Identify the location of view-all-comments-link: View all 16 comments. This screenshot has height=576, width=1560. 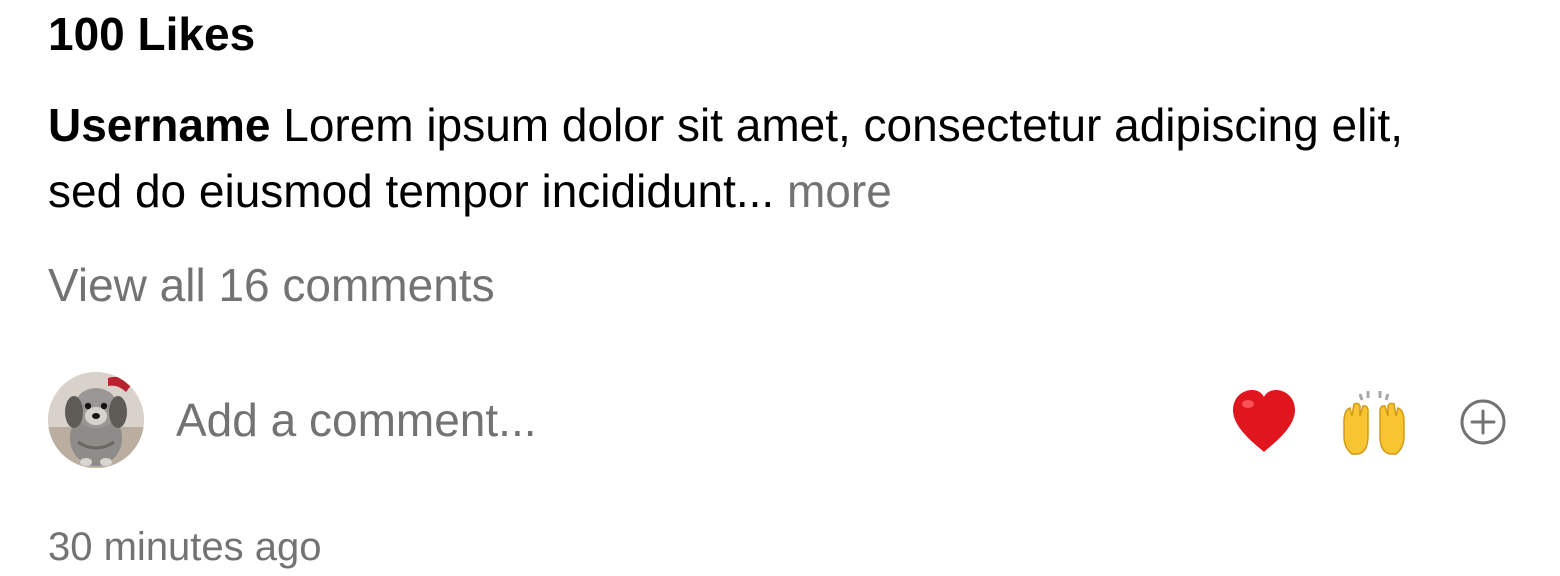
(271, 285).